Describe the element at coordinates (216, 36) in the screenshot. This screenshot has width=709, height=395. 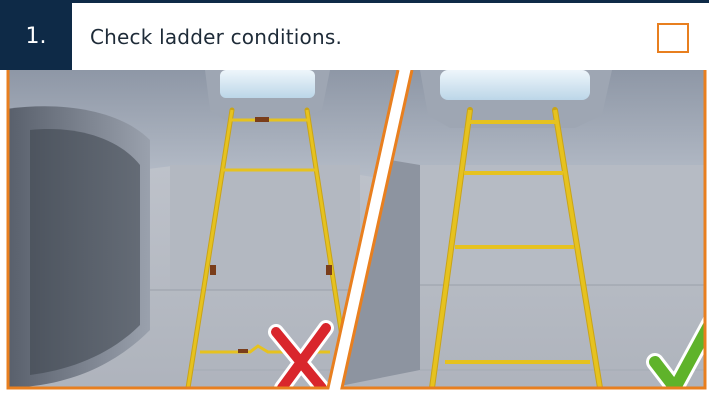
I see `step-instruction: Check ladder conditions.` at that location.